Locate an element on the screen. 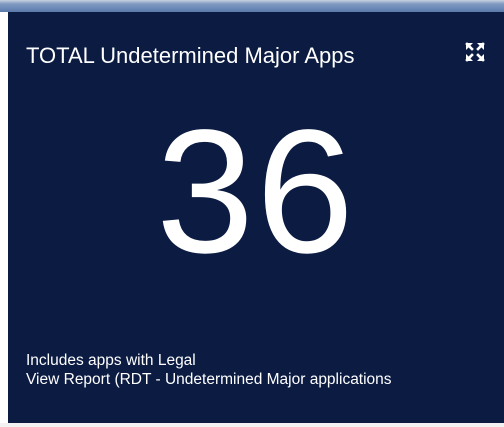  expand-button is located at coordinates (475, 52).